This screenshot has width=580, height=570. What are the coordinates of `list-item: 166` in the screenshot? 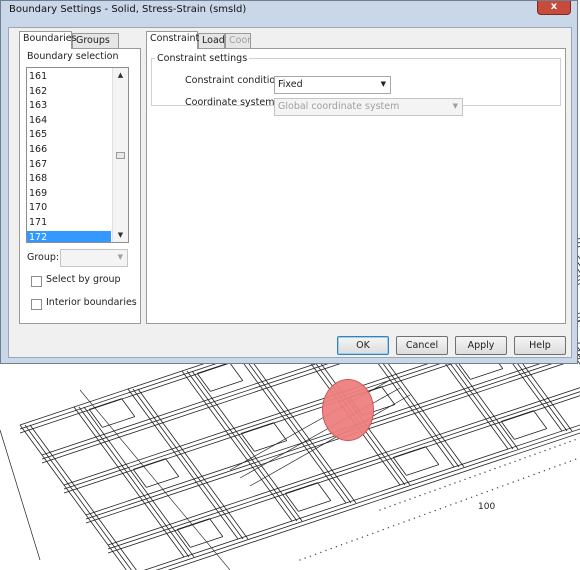 It's located at (69, 150).